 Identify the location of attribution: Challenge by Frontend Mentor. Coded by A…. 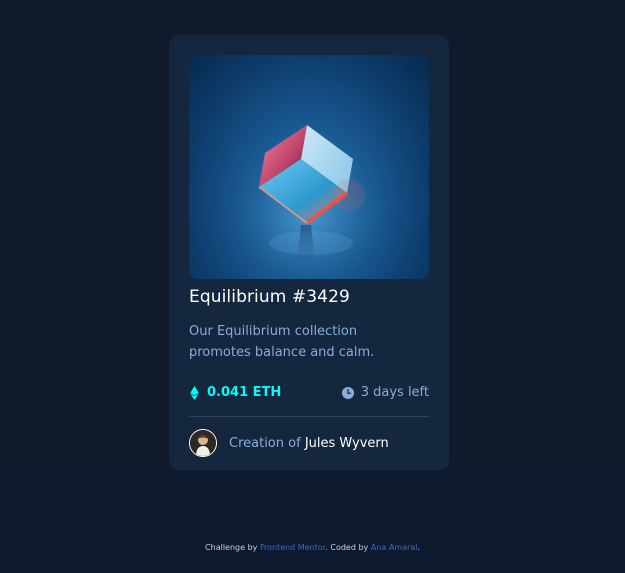
(312, 547).